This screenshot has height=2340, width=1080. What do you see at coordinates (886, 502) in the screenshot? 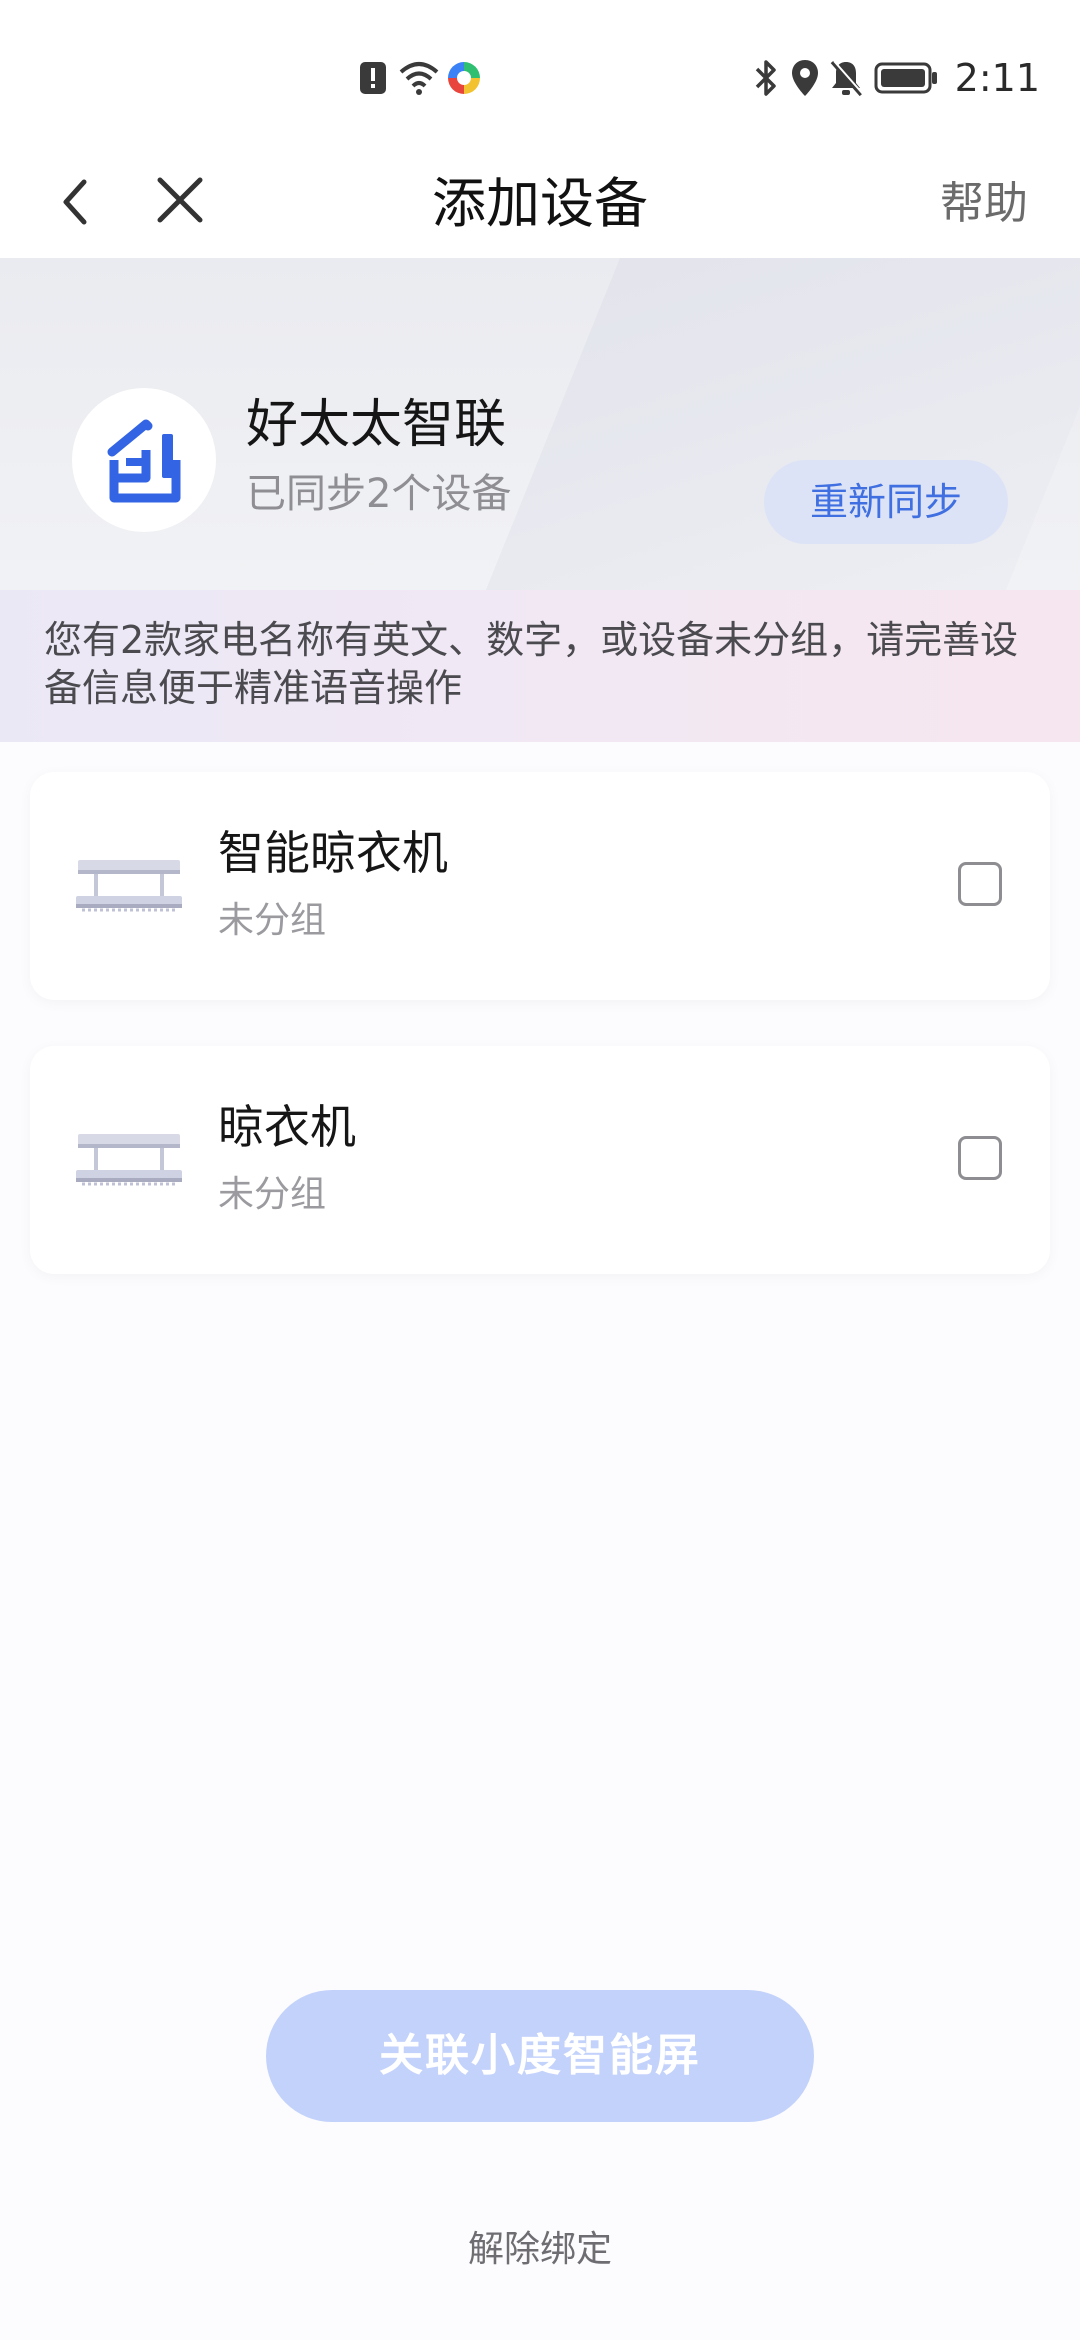
I see `resync-button: 重新同步` at bounding box center [886, 502].